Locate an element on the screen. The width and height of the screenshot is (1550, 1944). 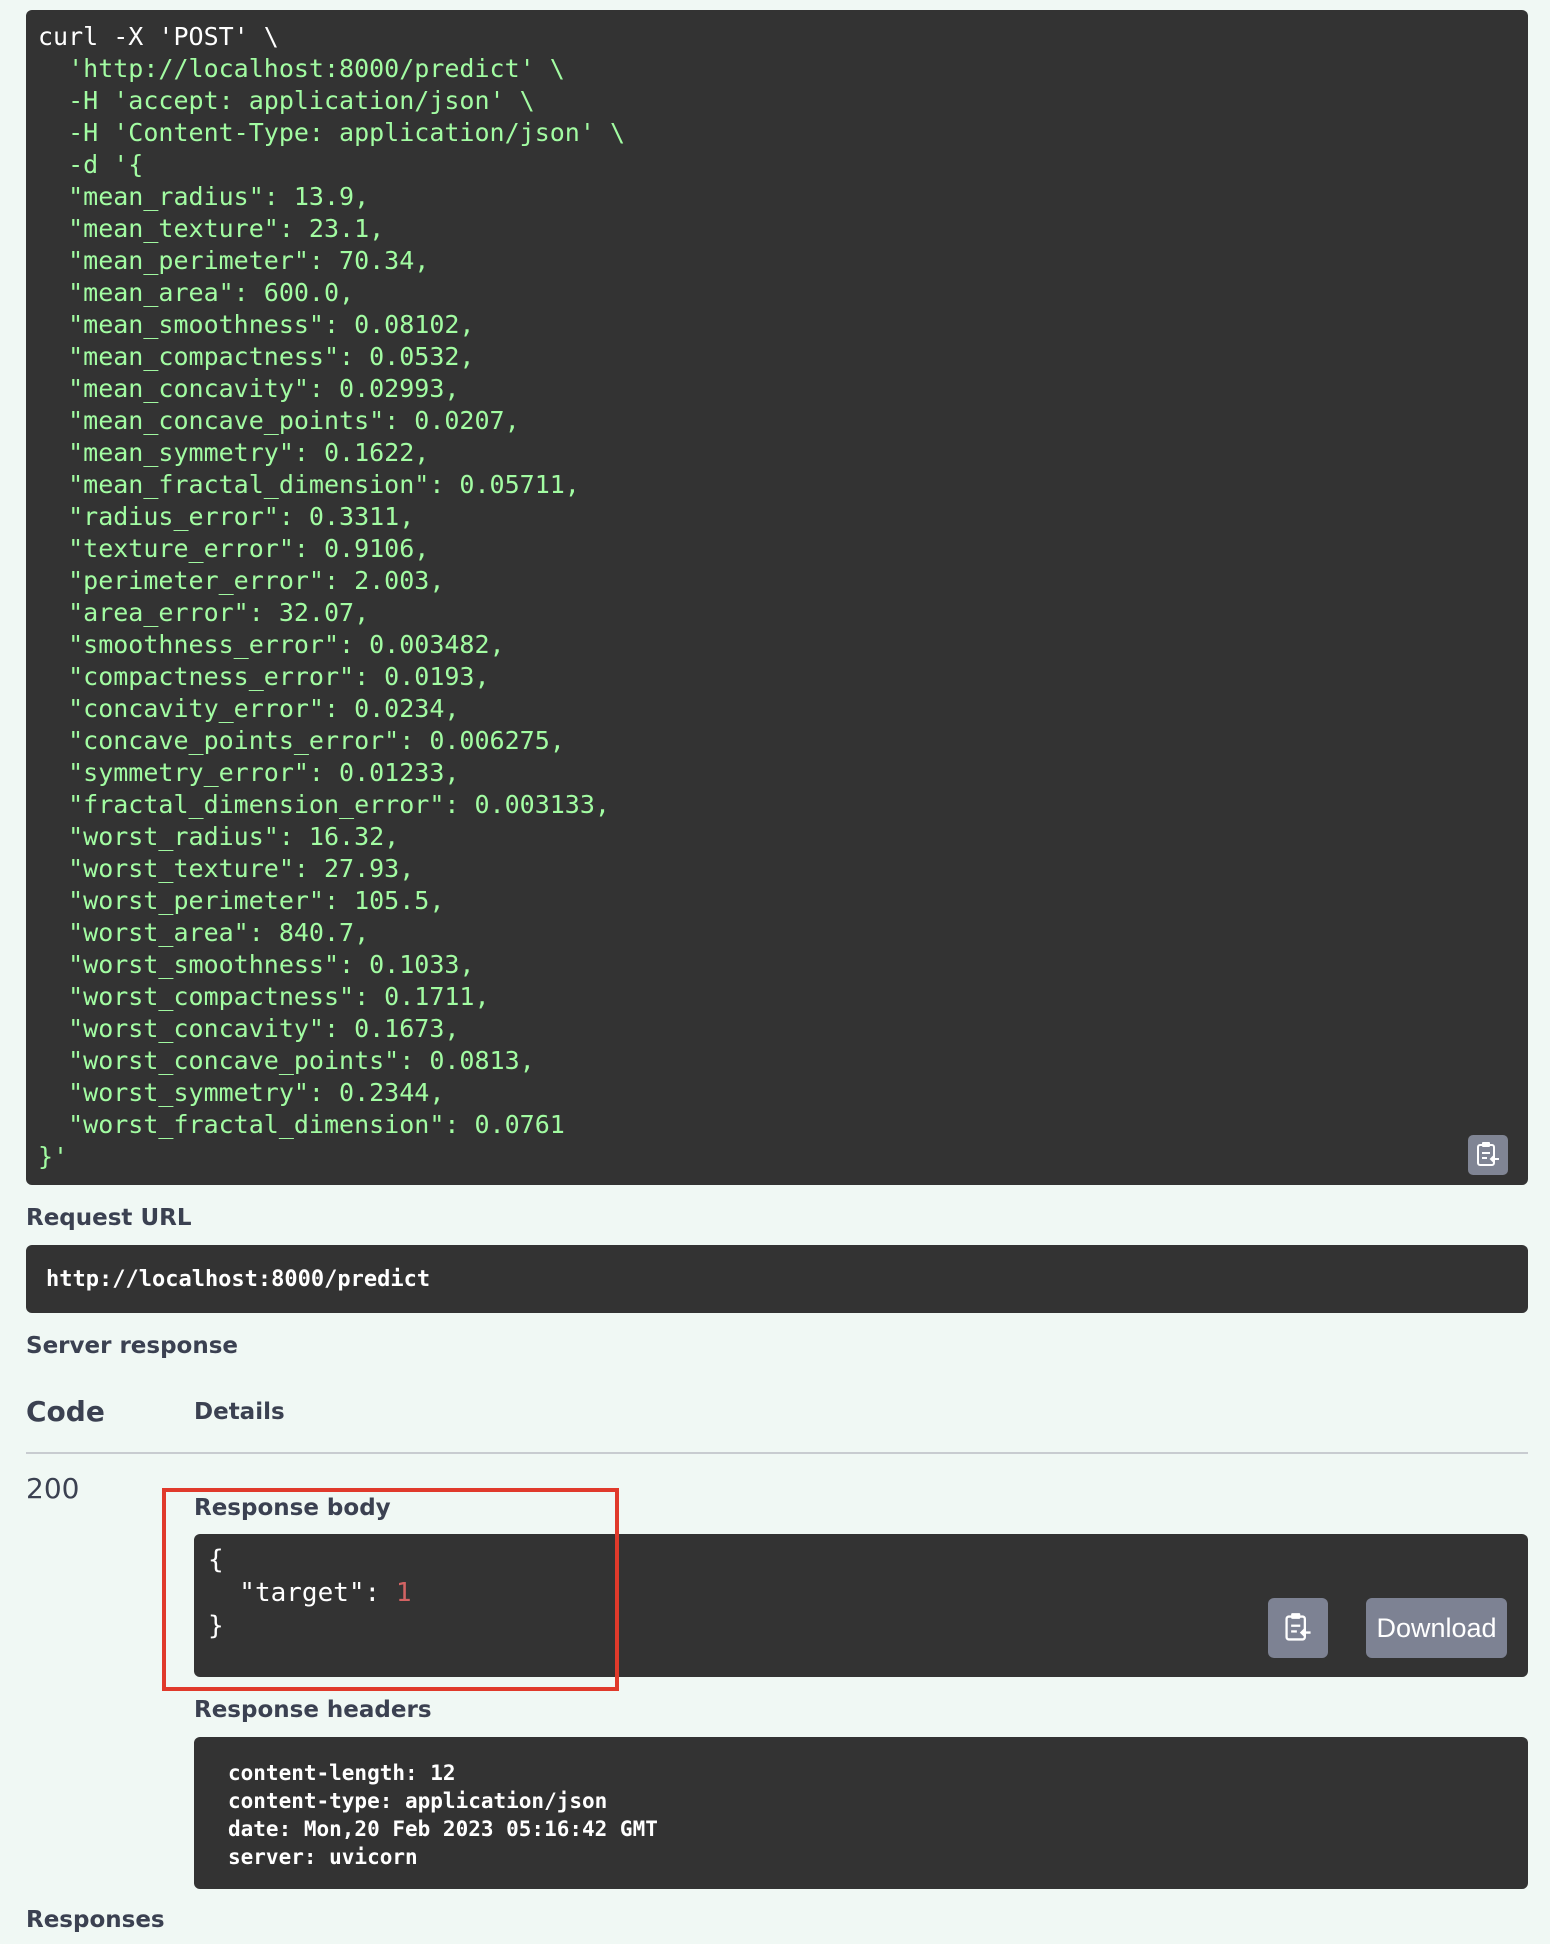
response-headers-label: Response headers is located at coordinates (313, 1710).